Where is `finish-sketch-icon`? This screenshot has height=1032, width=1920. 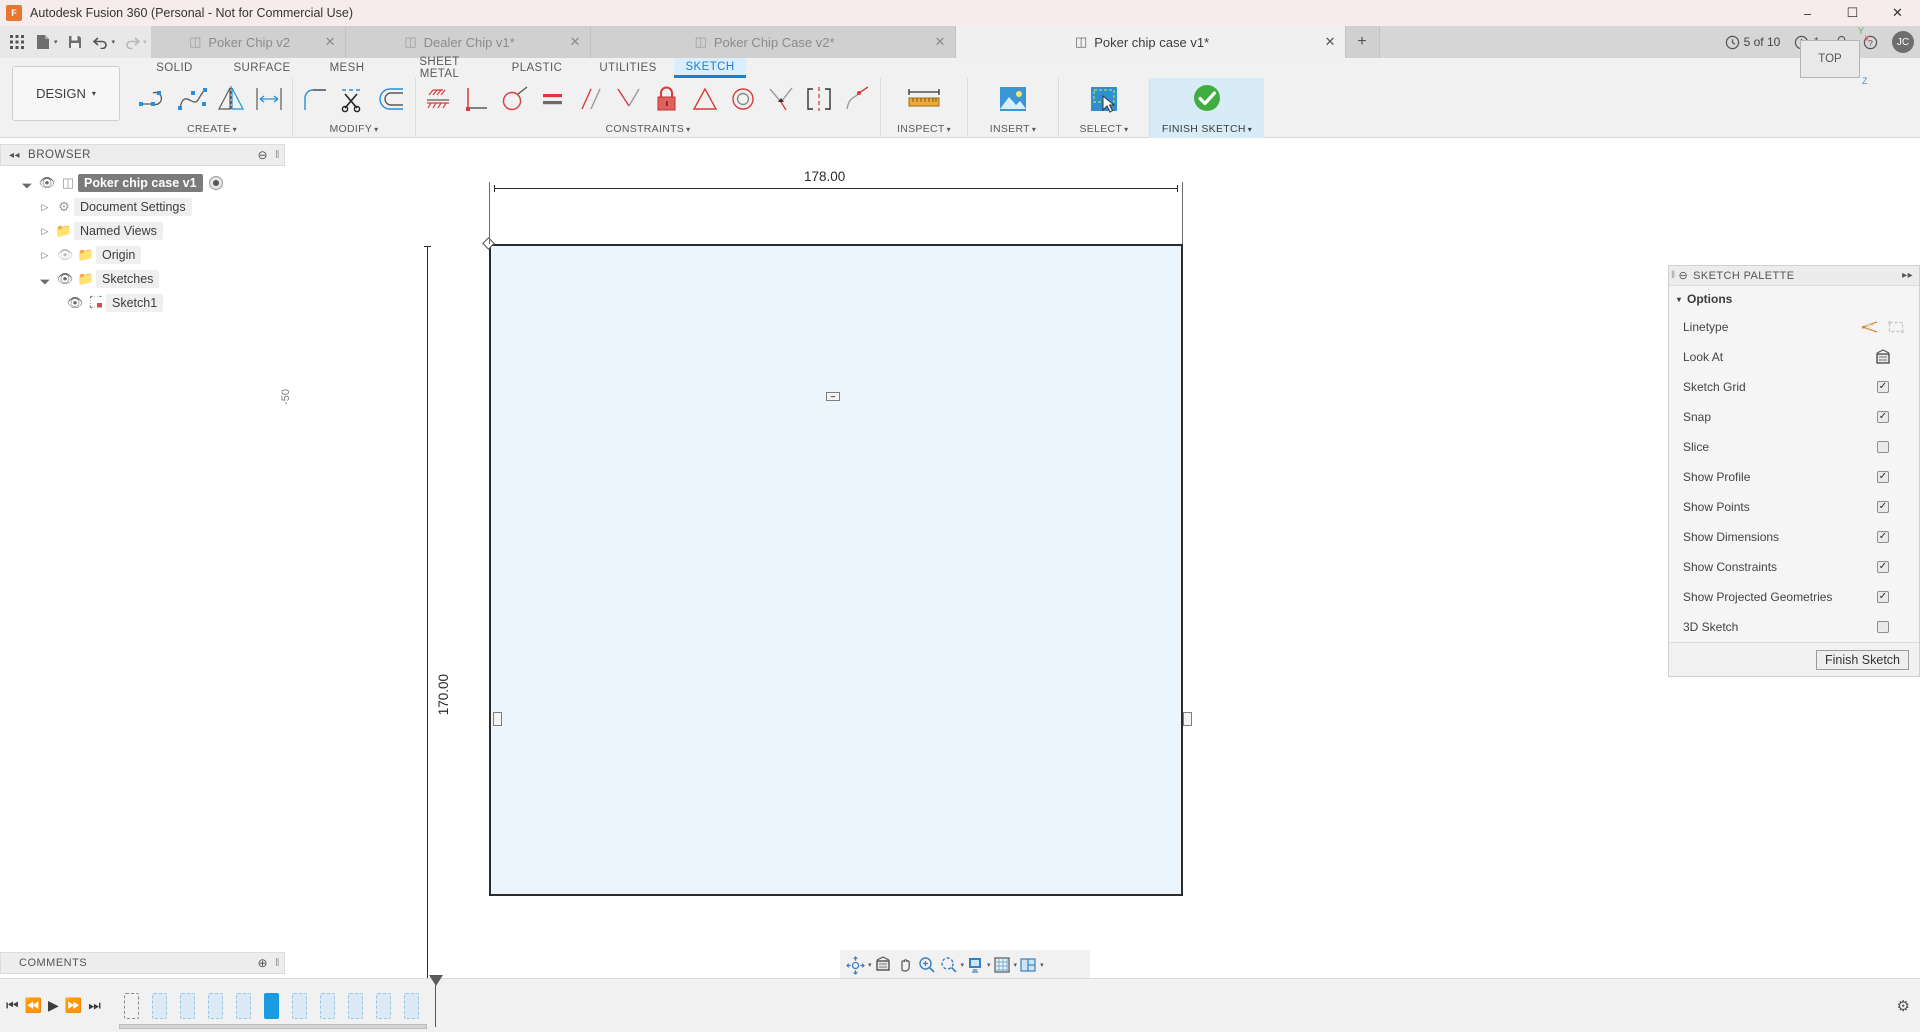
finish-sketch-icon is located at coordinates (1207, 99).